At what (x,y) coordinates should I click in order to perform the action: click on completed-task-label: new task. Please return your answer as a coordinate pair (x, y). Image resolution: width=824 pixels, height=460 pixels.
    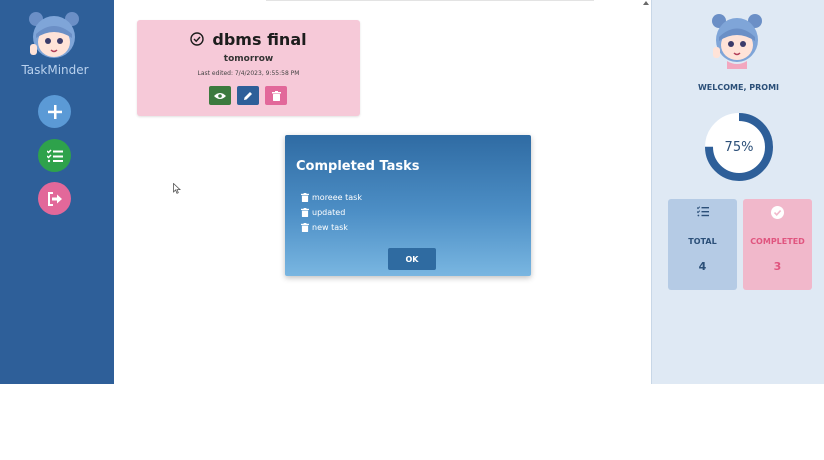
    Looking at the image, I should click on (330, 227).